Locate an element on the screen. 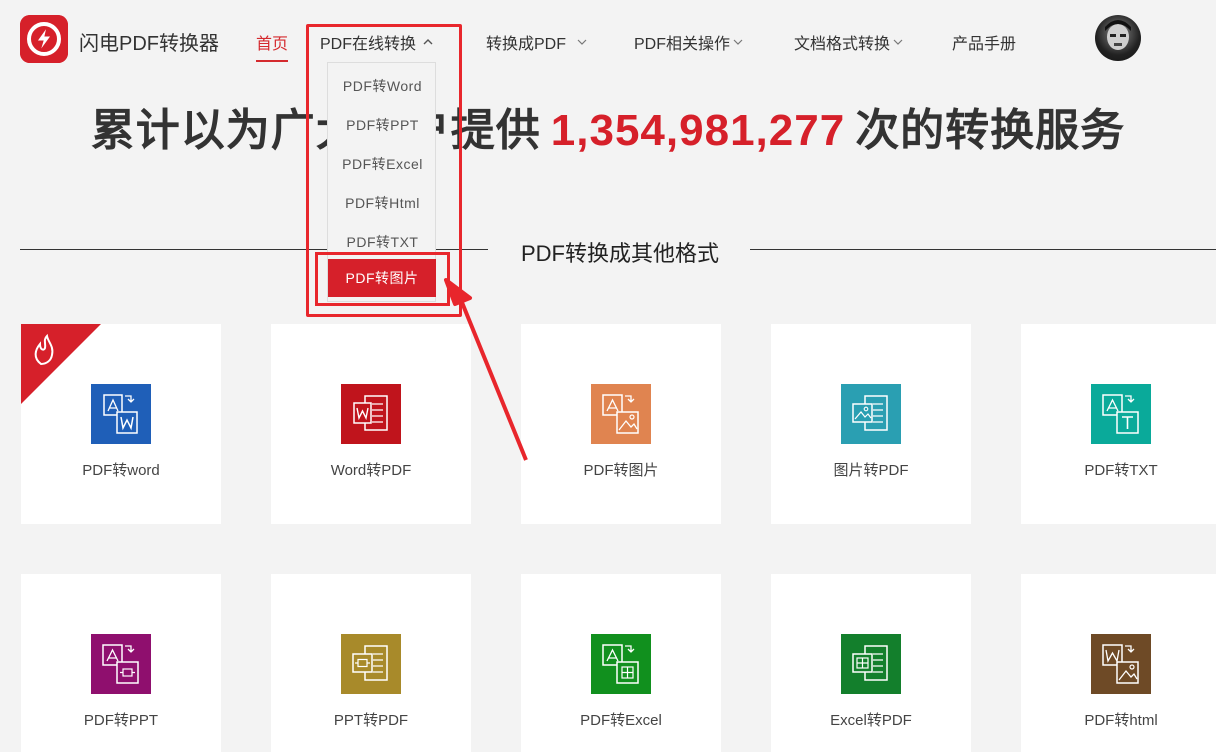 The image size is (1216, 752). section-title: PDF转换成其他格式 is located at coordinates (619, 253).